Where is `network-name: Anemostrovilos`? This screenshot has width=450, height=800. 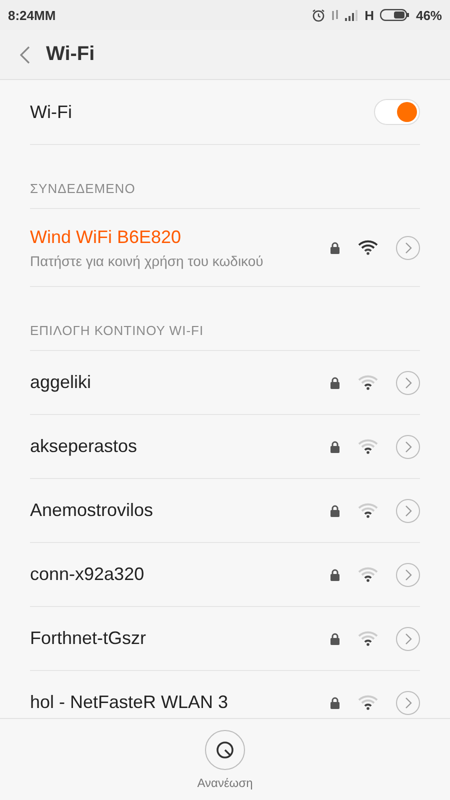
network-name: Anemostrovilos is located at coordinates (180, 510).